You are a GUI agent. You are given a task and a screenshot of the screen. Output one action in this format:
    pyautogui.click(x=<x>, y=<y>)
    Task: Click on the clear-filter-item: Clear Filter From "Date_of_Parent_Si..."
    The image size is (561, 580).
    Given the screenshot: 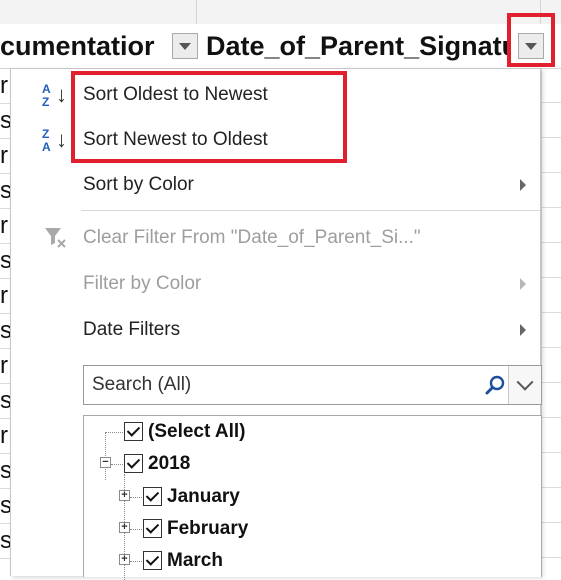 What is the action you would take?
    pyautogui.click(x=275, y=238)
    